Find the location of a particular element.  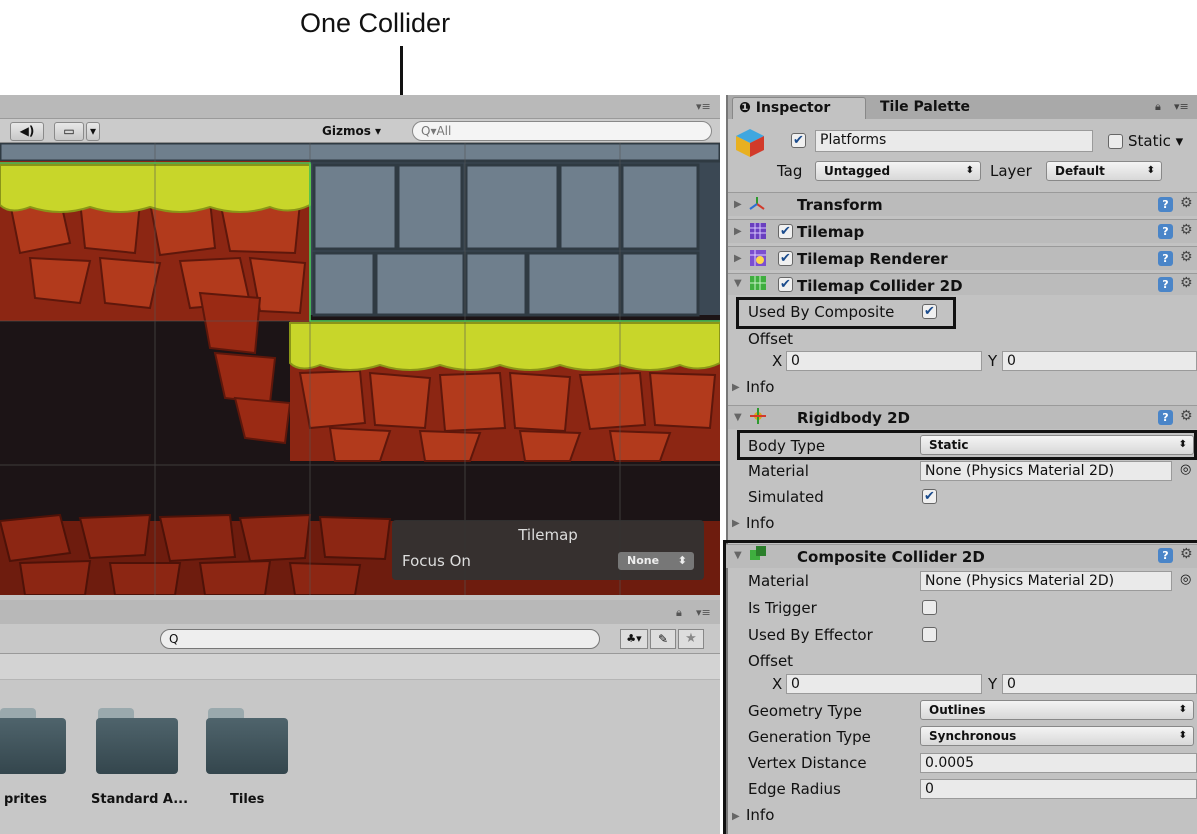

transform-title: Transform is located at coordinates (840, 205).